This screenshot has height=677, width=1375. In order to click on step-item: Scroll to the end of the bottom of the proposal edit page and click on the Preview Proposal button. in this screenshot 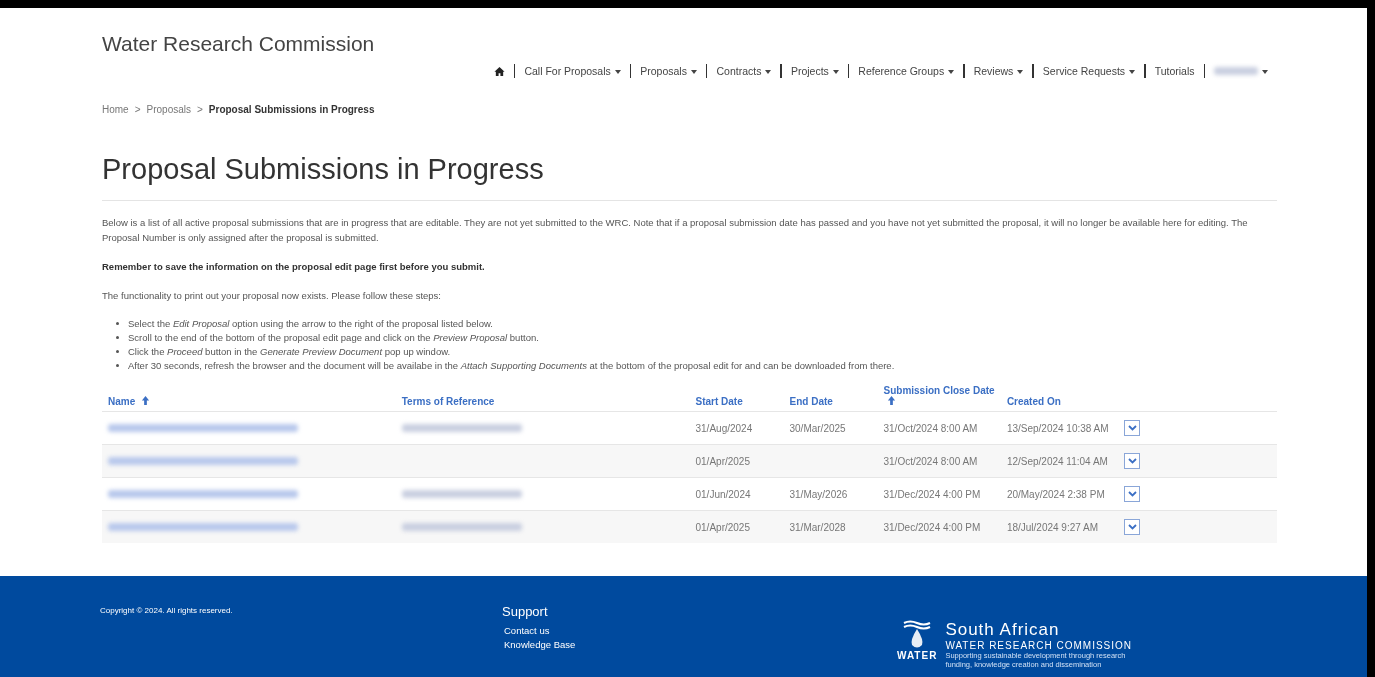, I will do `click(333, 338)`.